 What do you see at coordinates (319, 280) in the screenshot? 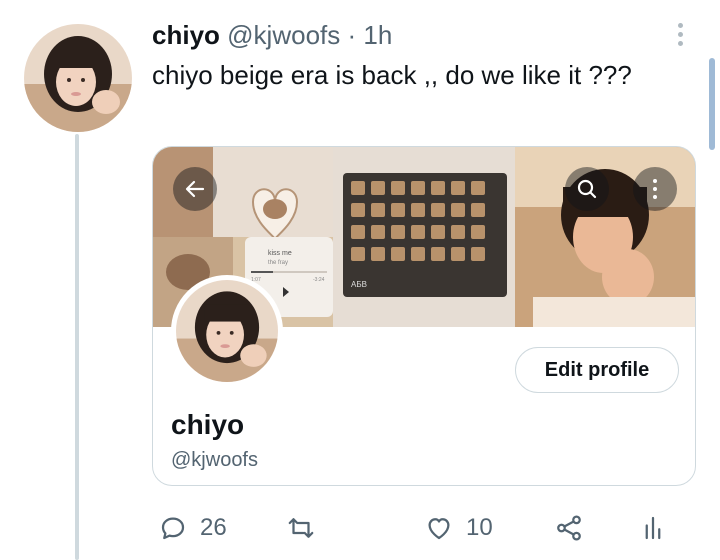
I see `music-remaining: -3:24` at bounding box center [319, 280].